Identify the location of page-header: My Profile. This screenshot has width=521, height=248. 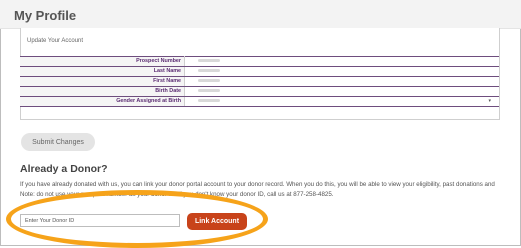
(260, 14).